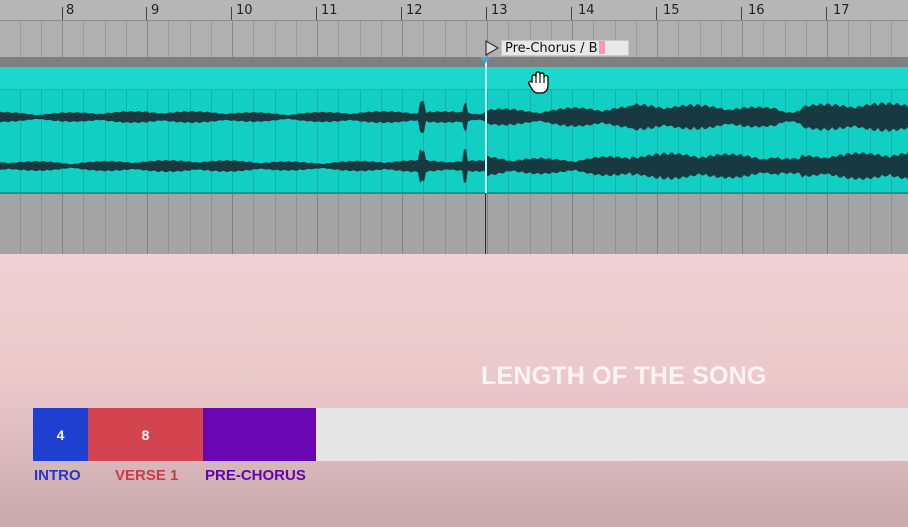 Image resolution: width=908 pixels, height=527 pixels. What do you see at coordinates (485, 60) in the screenshot?
I see `playhead-marker-icon` at bounding box center [485, 60].